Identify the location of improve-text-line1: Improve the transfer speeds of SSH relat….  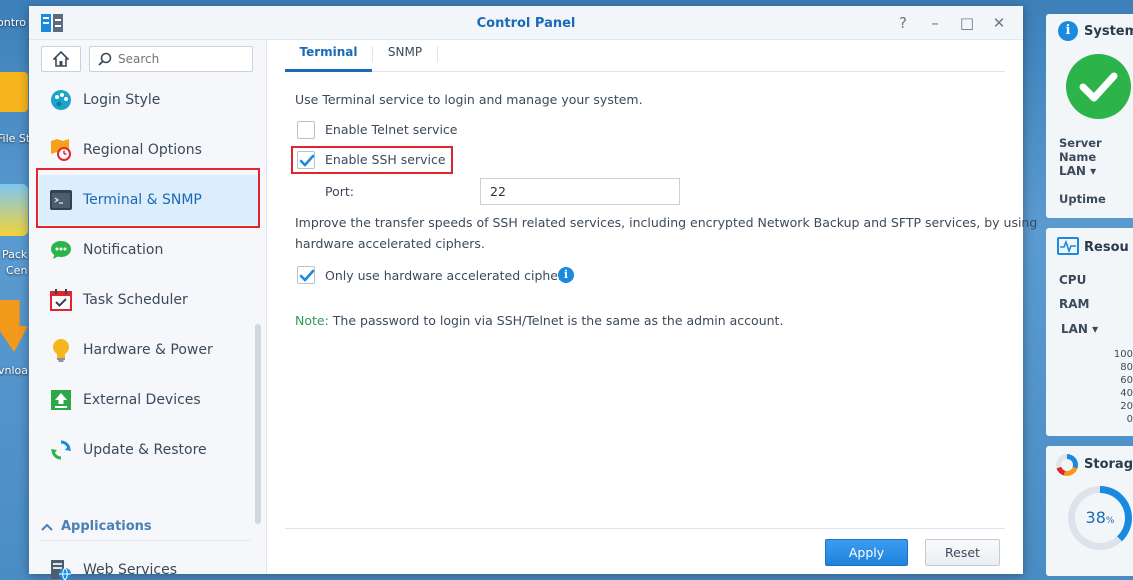
(666, 222).